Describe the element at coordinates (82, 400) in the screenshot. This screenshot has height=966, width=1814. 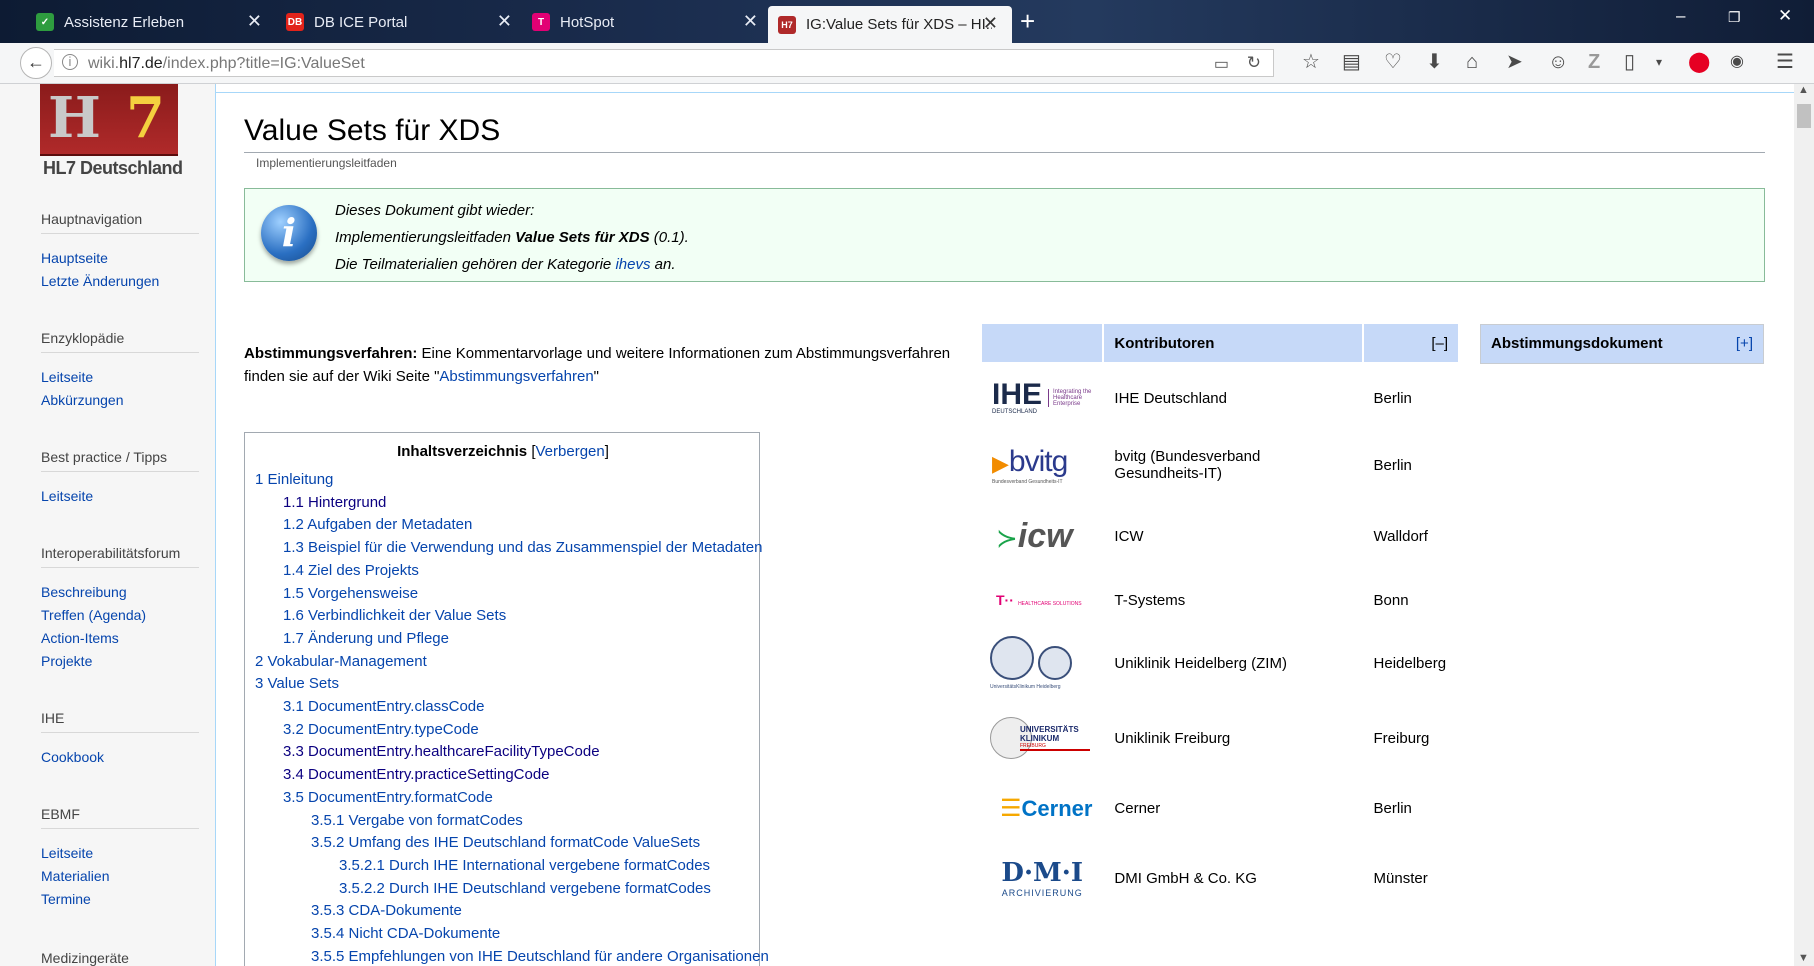
I see `sidebar-link: Abkürzungen` at that location.